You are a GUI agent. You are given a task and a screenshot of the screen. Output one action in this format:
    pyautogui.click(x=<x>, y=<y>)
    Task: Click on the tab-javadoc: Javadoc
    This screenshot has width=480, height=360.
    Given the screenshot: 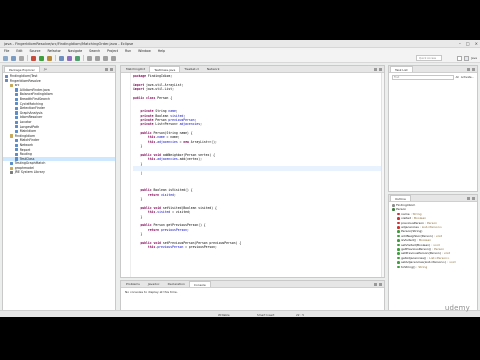 What is the action you would take?
    pyautogui.click(x=154, y=284)
    